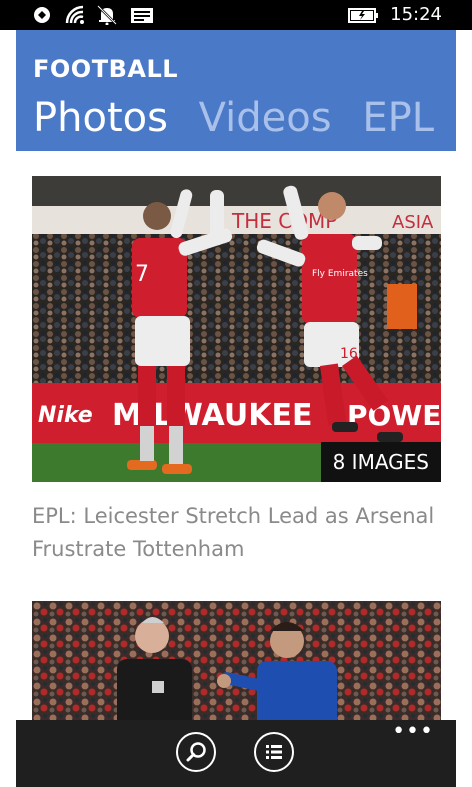 The image size is (472, 787). Describe the element at coordinates (349, 354) in the screenshot. I see `shirt-number-right: 16` at that location.